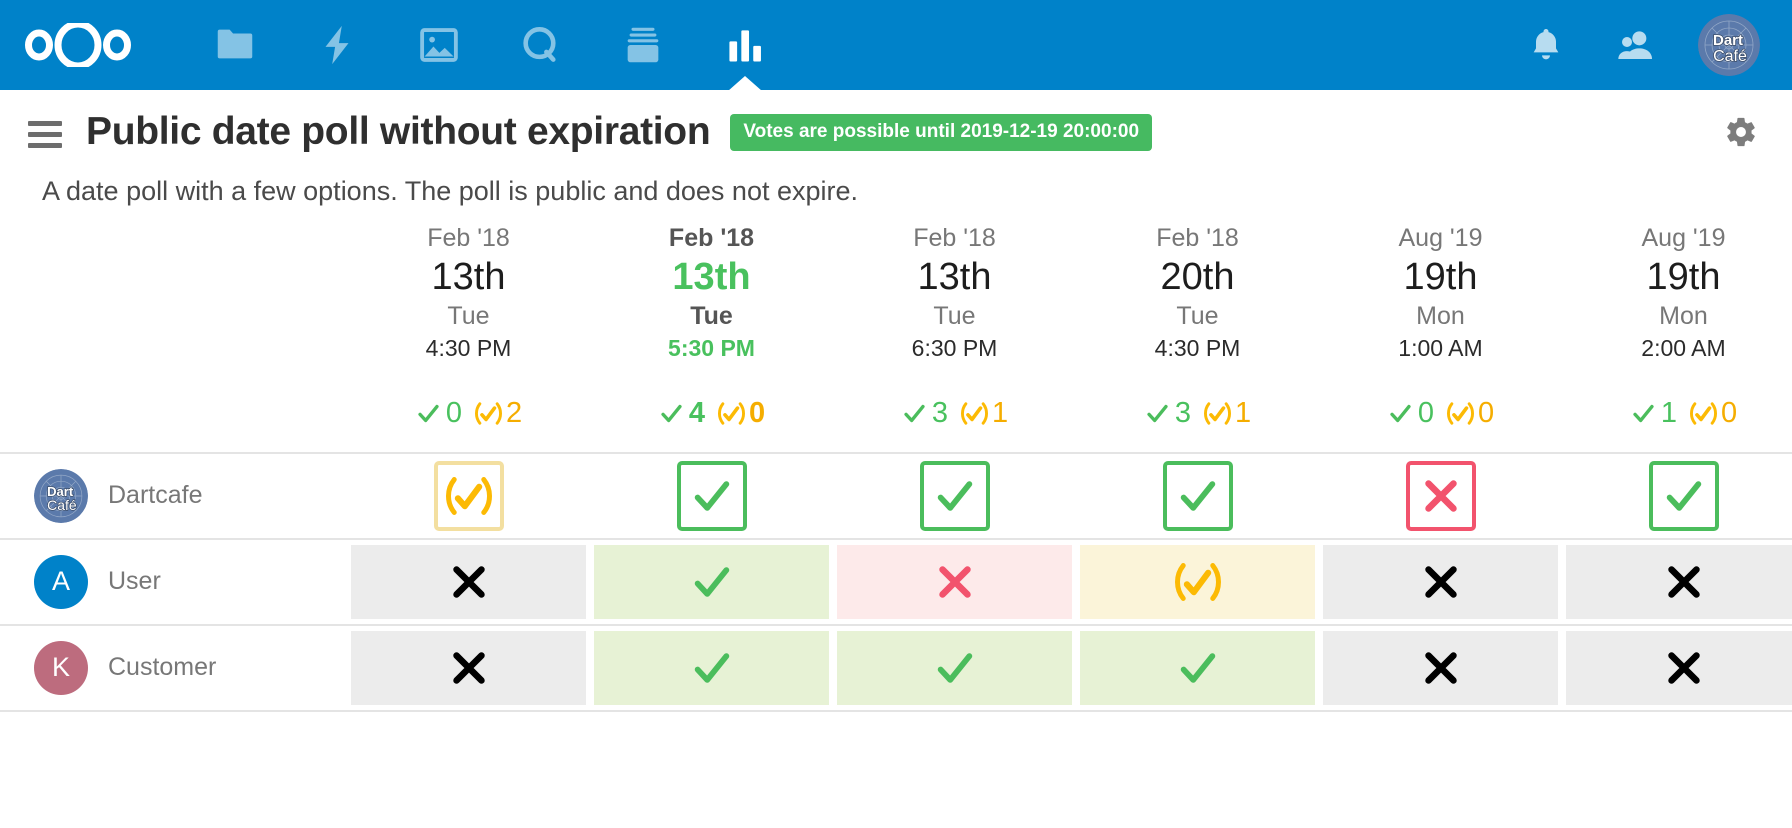 This screenshot has height=828, width=1792. I want to click on maybe-count: 1, so click(1000, 413).